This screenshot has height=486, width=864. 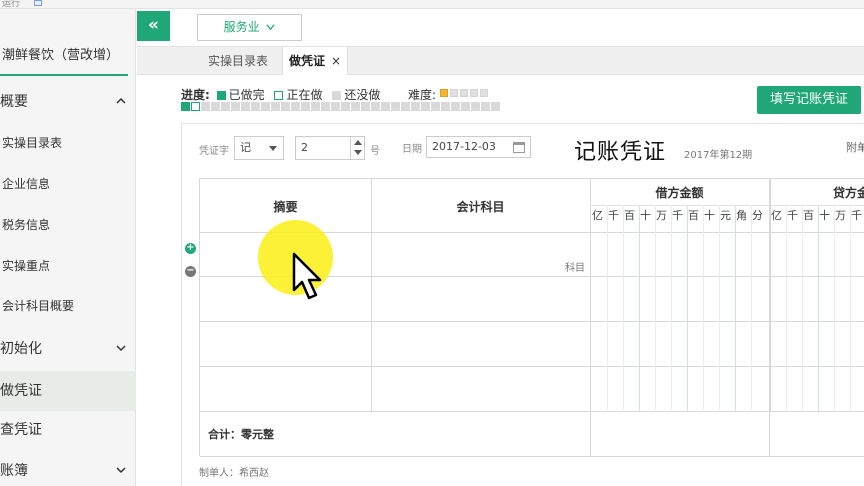 I want to click on chevron-up-icon, so click(x=121, y=100).